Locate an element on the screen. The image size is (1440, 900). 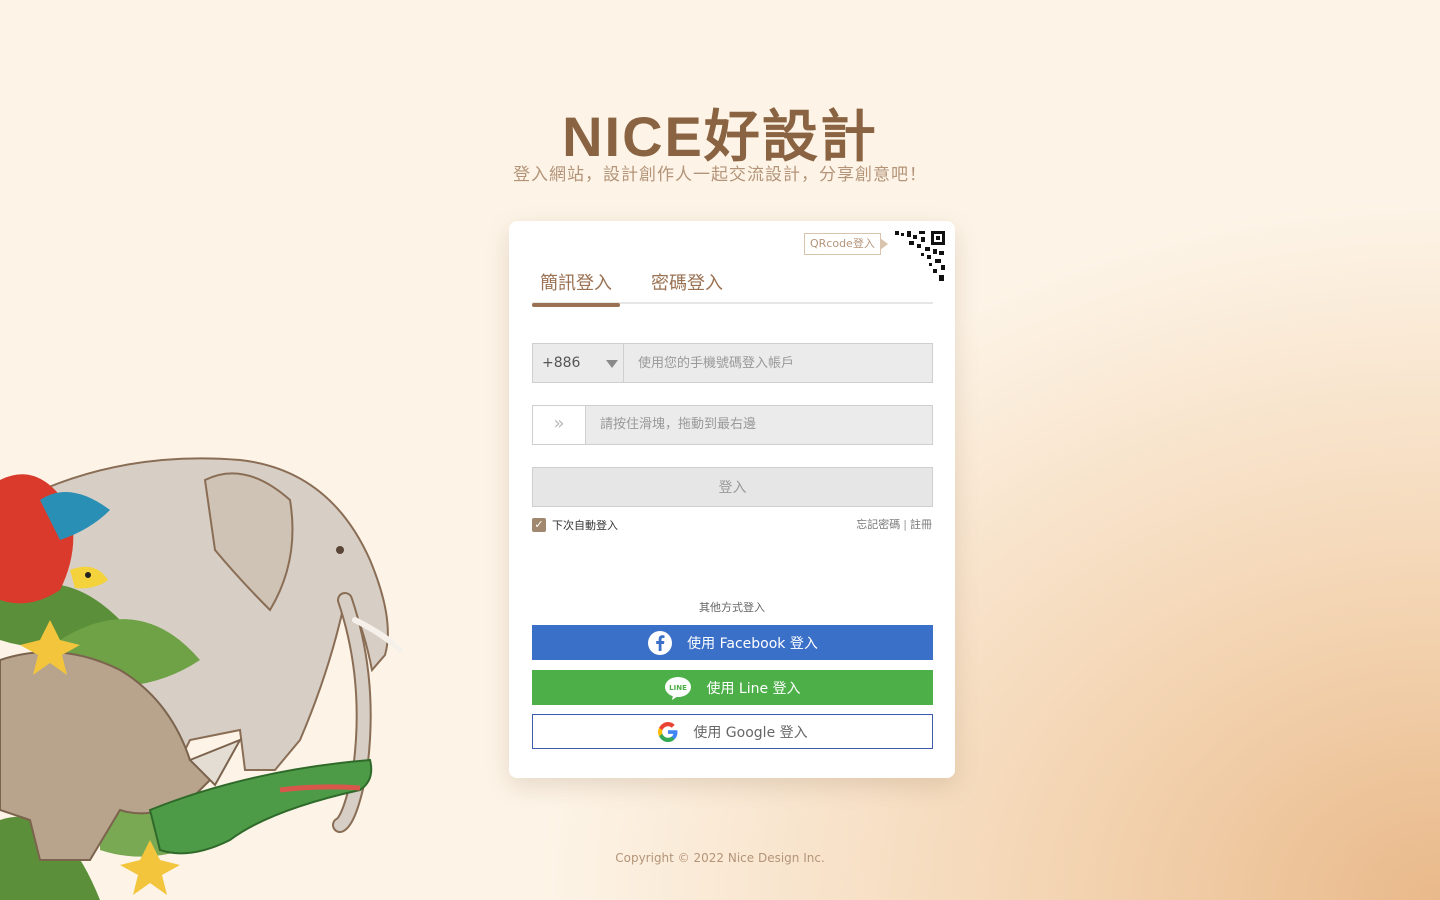
country-code-select: +886 is located at coordinates (578, 363).